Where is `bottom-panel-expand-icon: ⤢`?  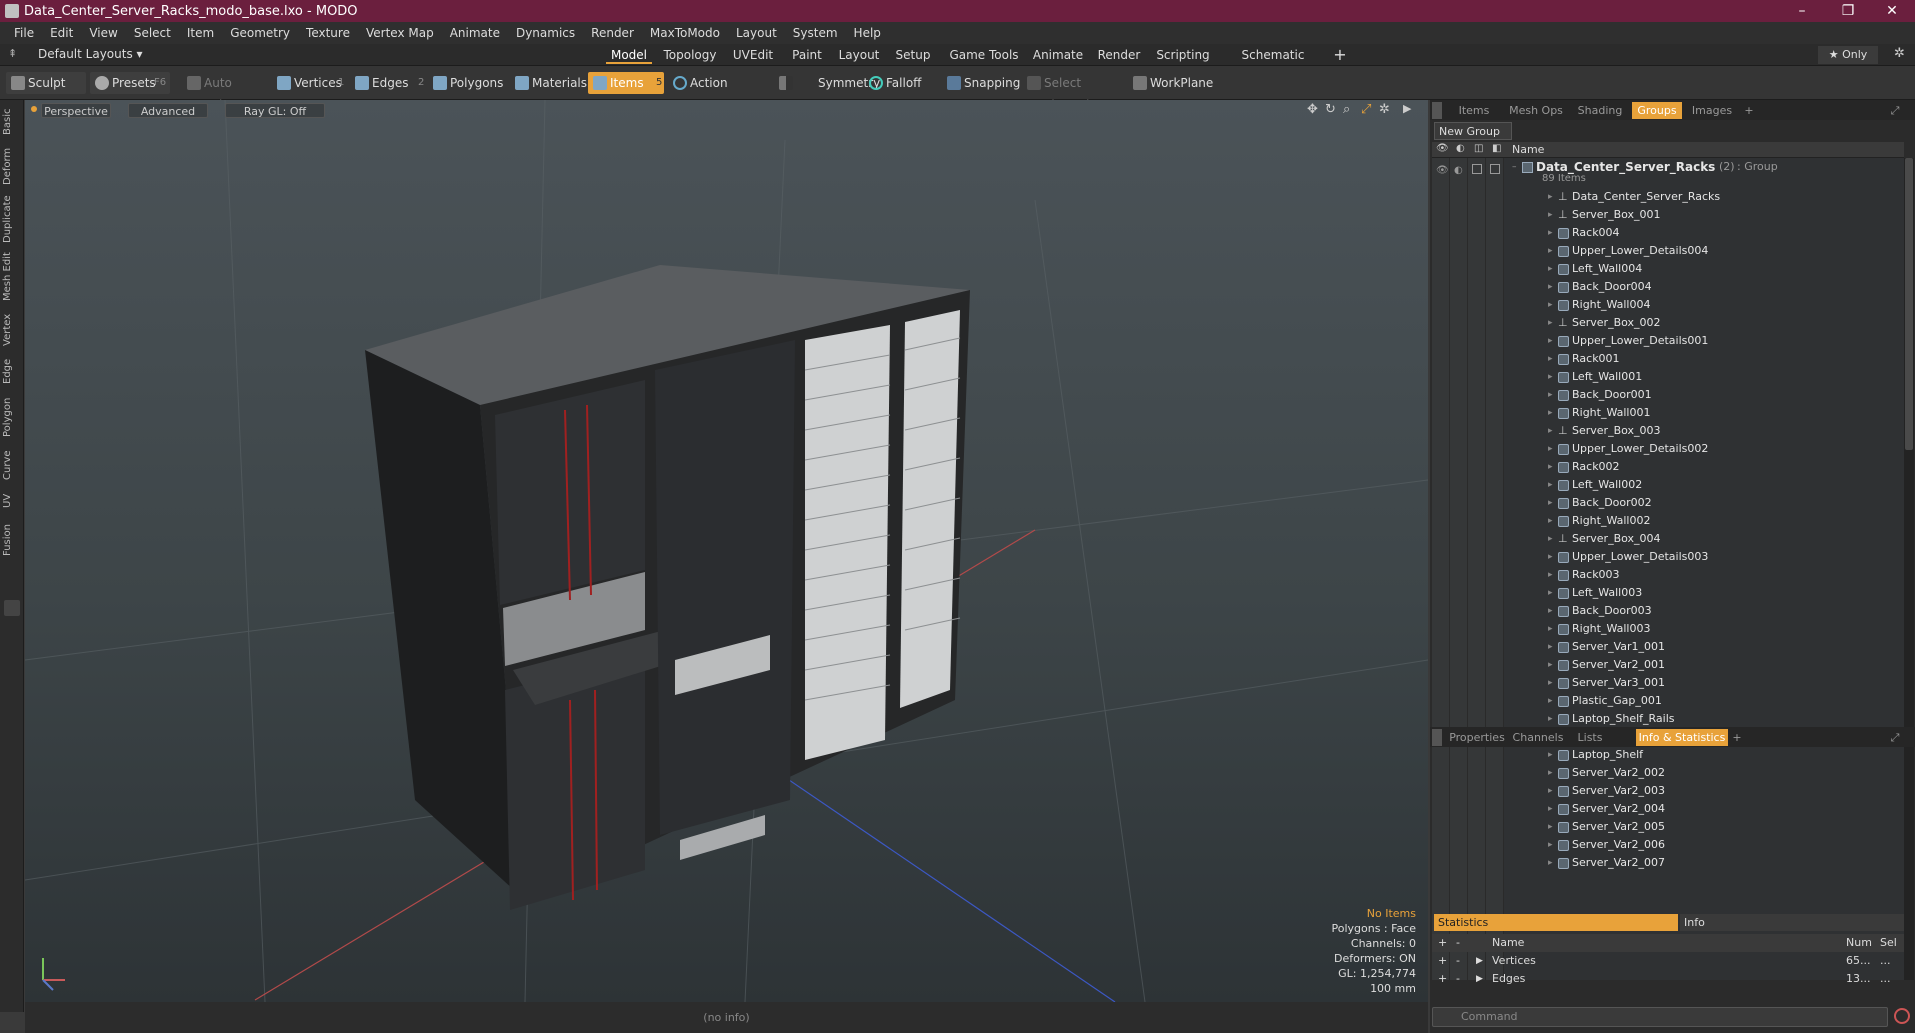 bottom-panel-expand-icon: ⤢ is located at coordinates (1895, 737).